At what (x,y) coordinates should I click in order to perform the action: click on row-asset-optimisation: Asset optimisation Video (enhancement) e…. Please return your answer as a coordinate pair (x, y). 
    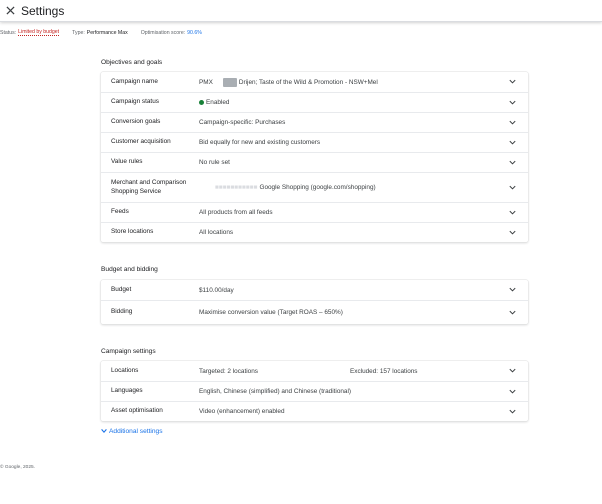
    Looking at the image, I should click on (314, 411).